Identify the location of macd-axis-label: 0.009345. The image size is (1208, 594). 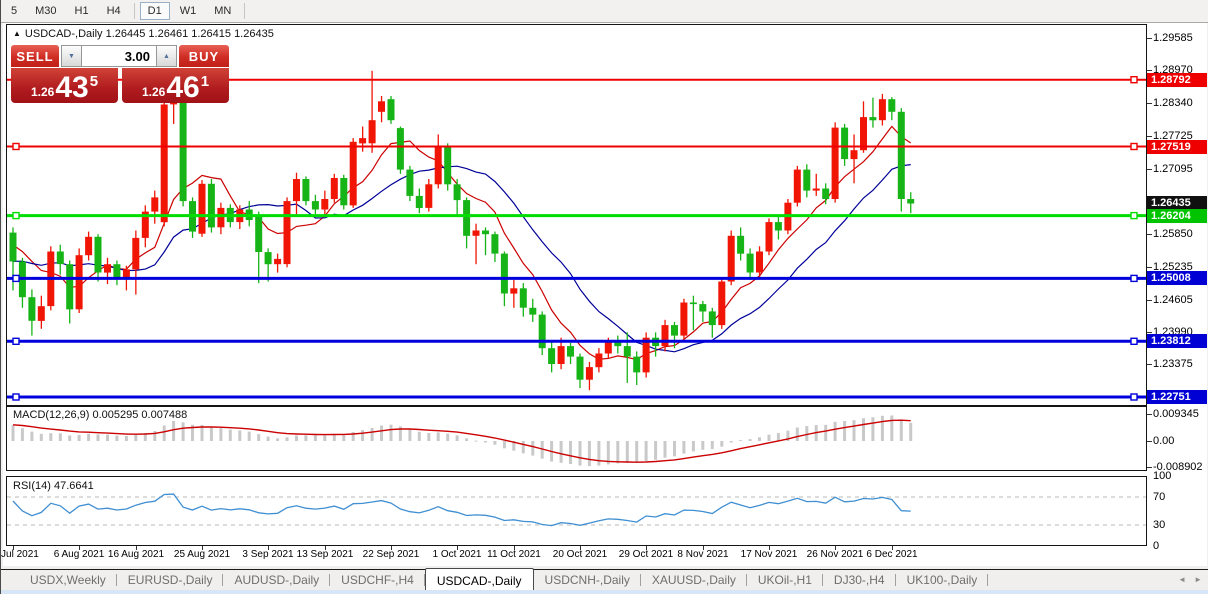
(1176, 414).